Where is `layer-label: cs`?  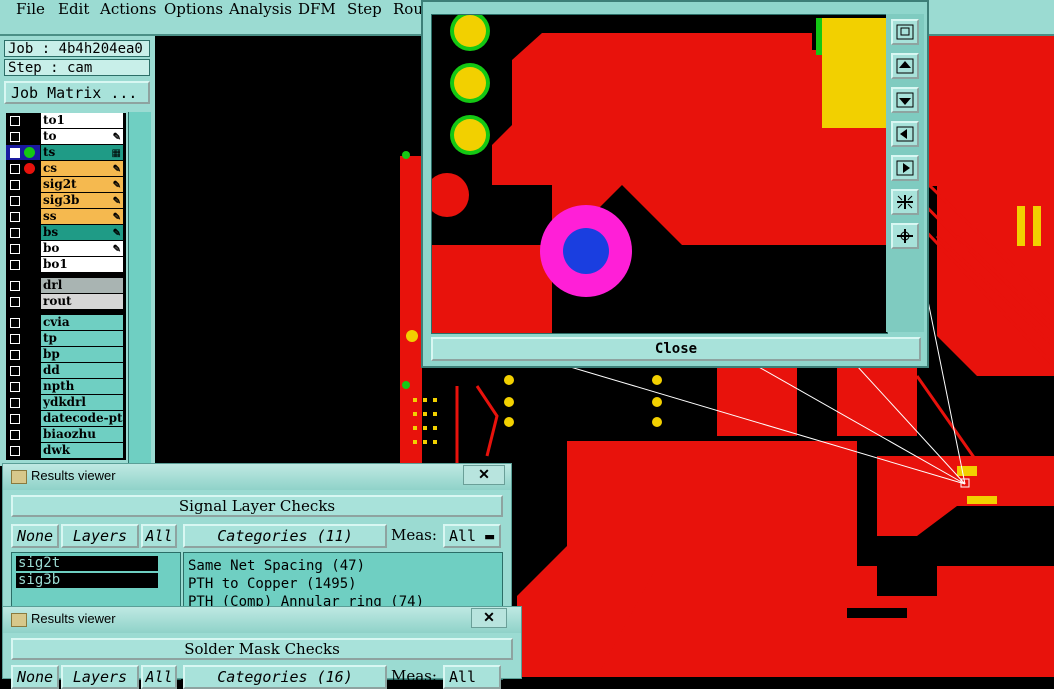
layer-label: cs is located at coordinates (50, 168).